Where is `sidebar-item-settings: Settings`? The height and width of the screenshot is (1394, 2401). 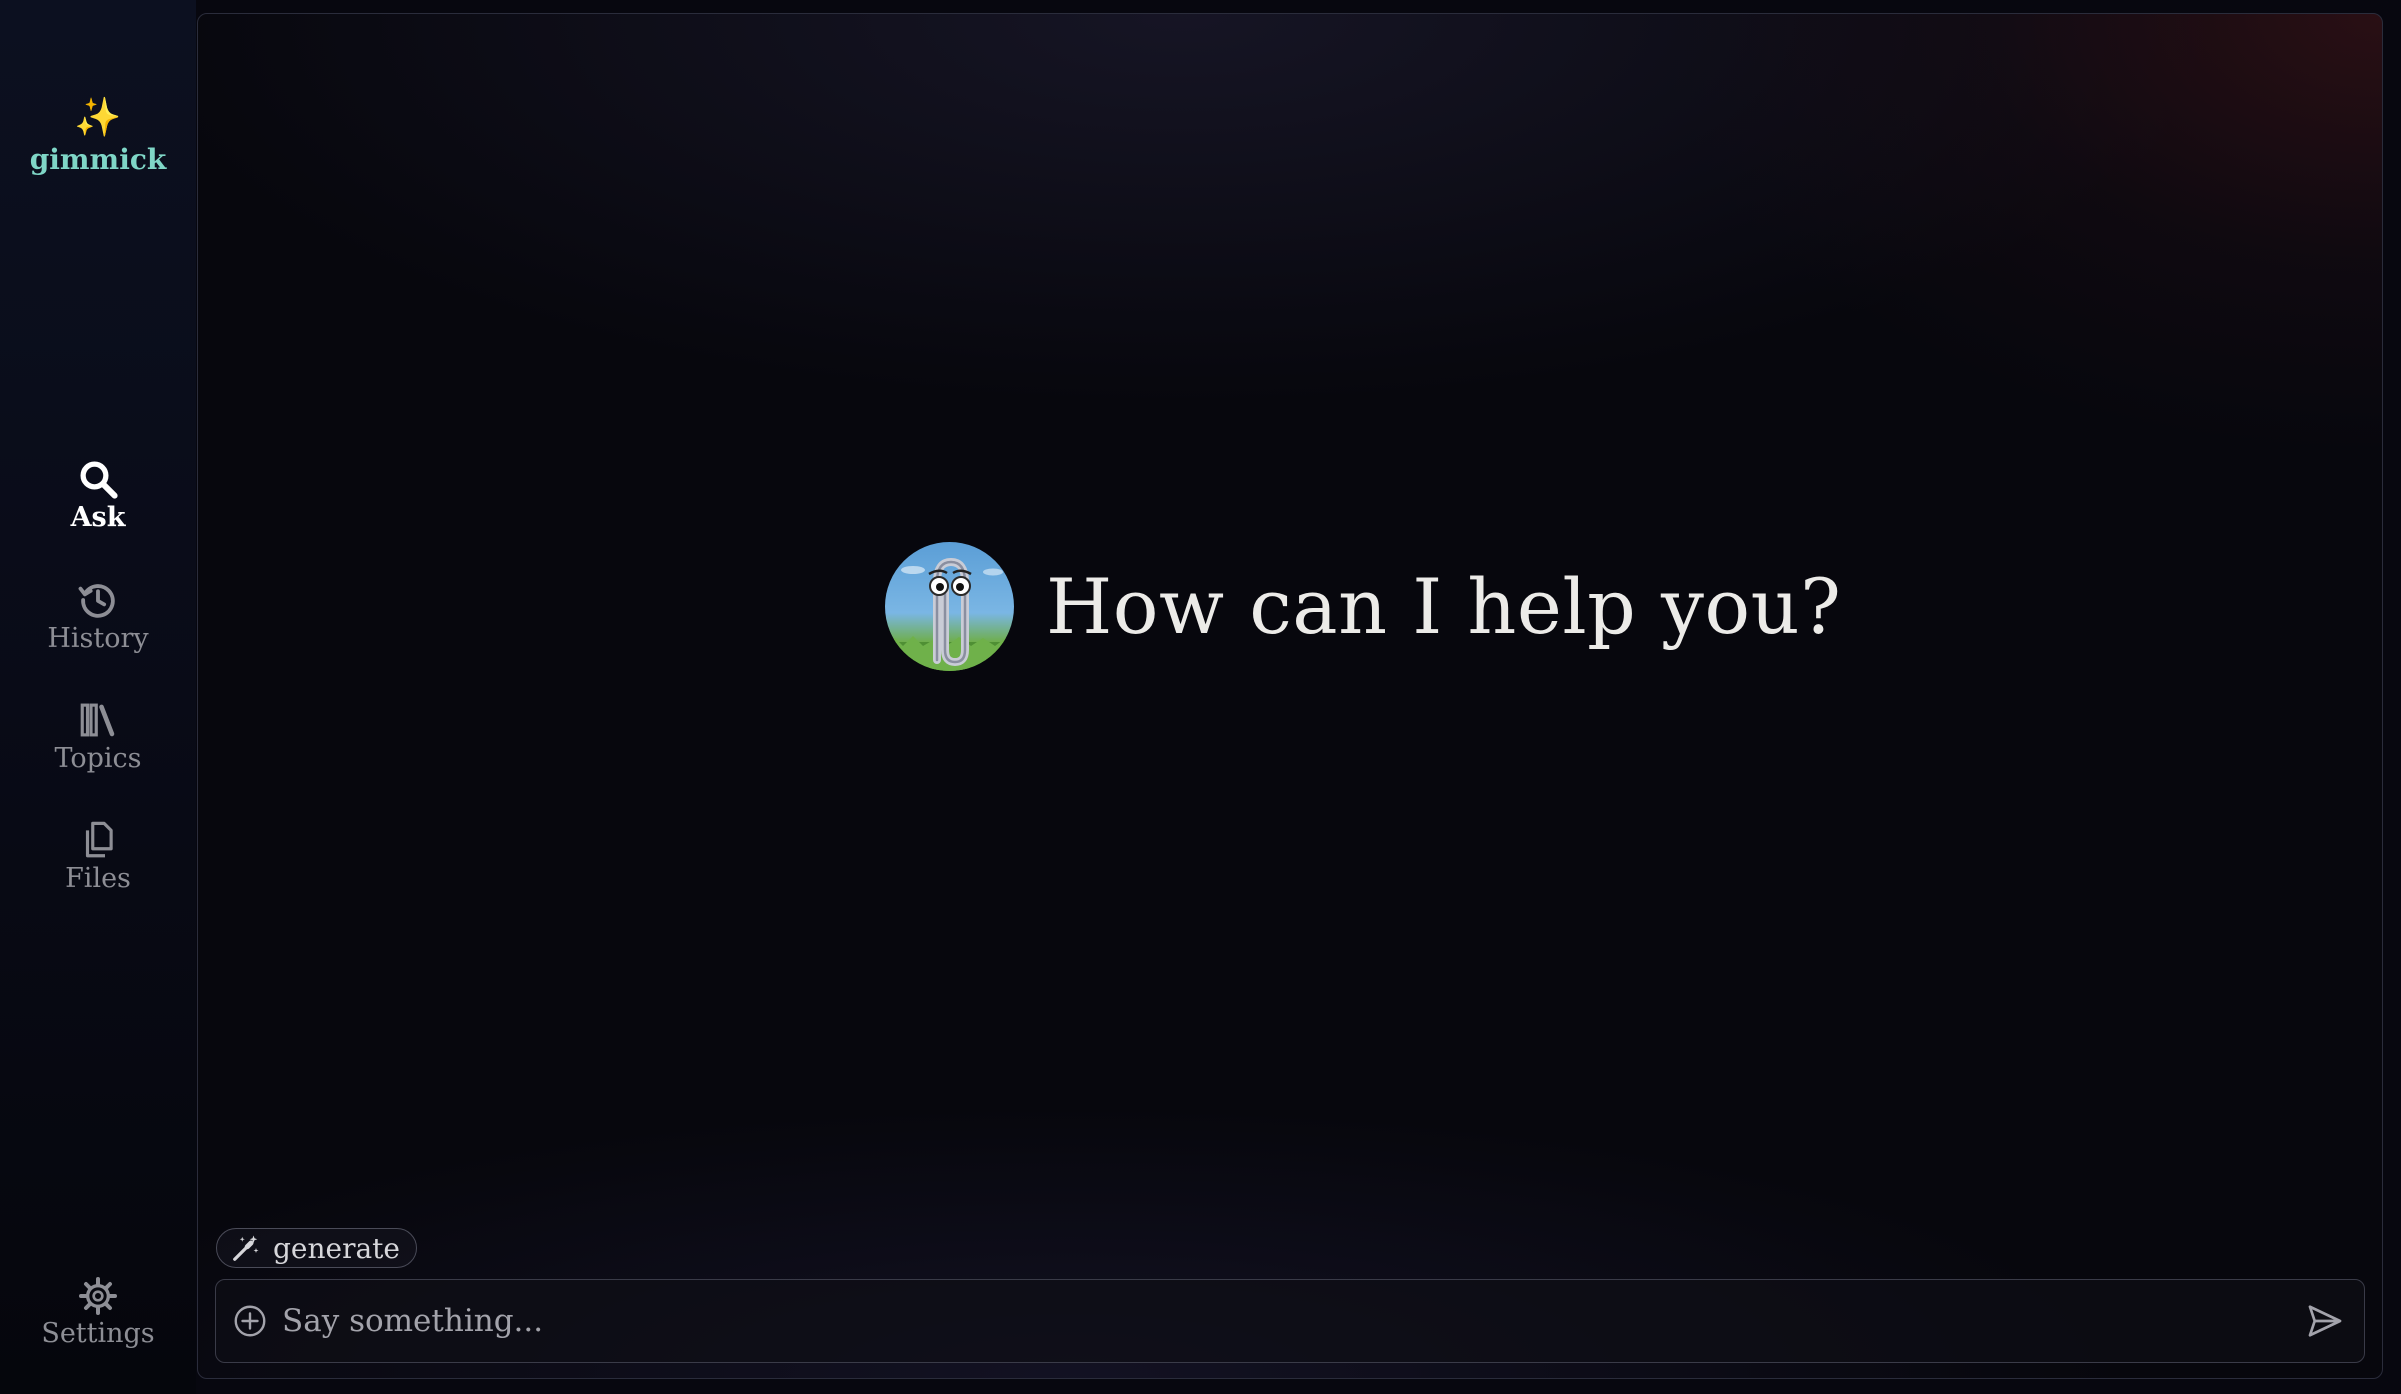
sidebar-item-settings: Settings is located at coordinates (98, 1312).